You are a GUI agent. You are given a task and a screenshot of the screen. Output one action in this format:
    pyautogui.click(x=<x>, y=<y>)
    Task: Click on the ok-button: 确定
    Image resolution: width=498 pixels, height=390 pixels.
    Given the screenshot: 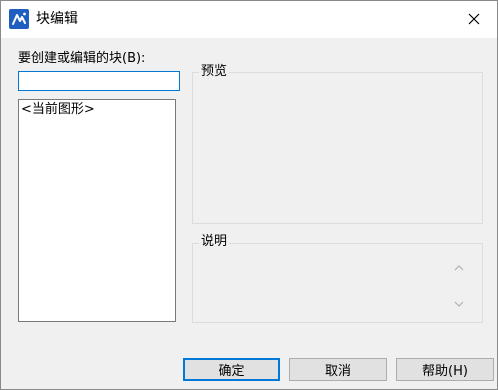 What is the action you would take?
    pyautogui.click(x=231, y=369)
    